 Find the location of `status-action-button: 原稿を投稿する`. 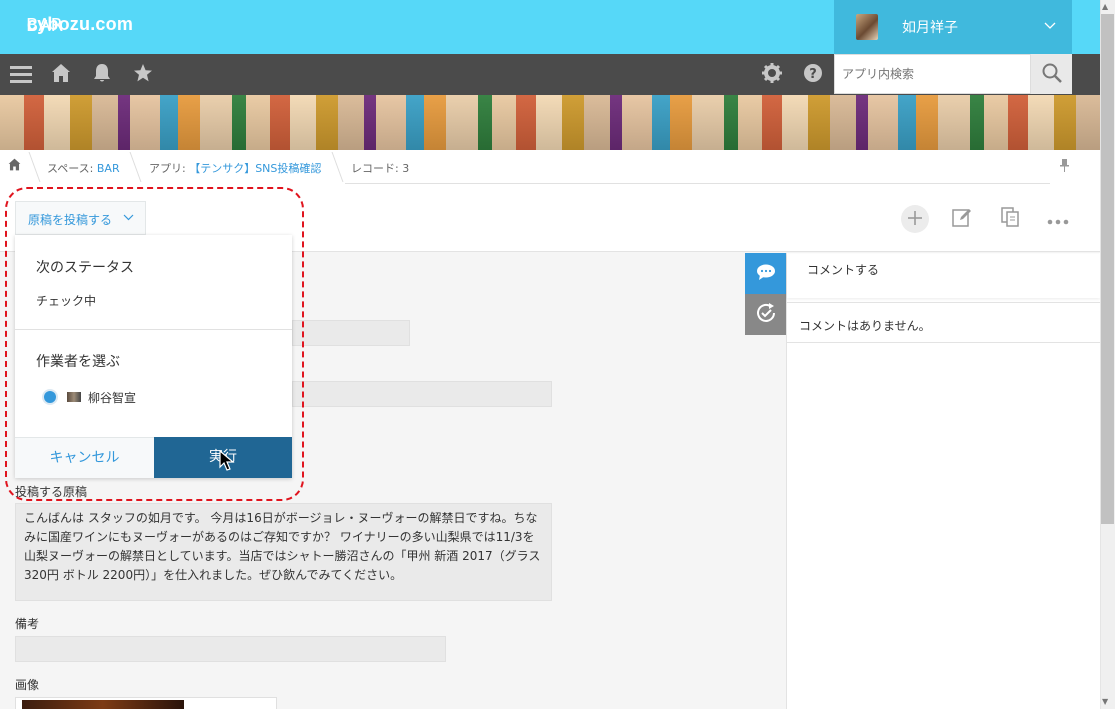

status-action-button: 原稿を投稿する is located at coordinates (80, 218).